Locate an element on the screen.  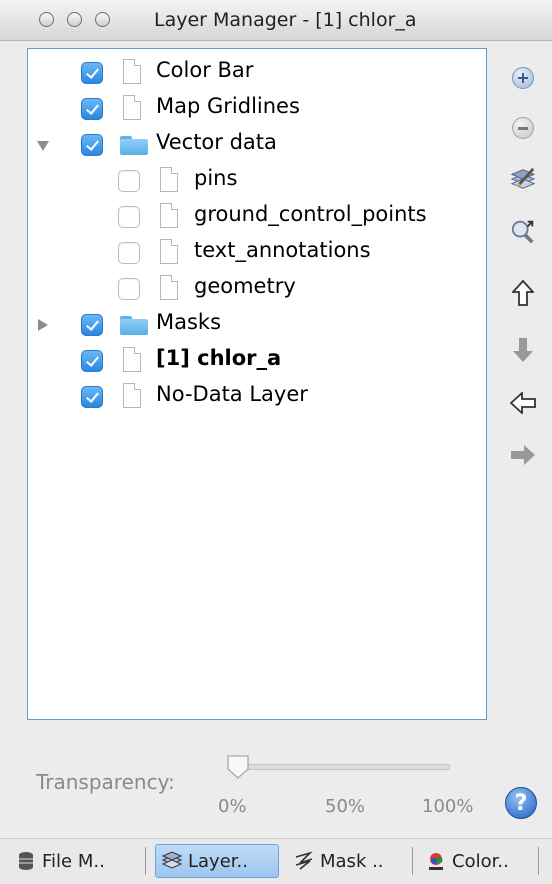
move-right-button is located at coordinates (523, 455).